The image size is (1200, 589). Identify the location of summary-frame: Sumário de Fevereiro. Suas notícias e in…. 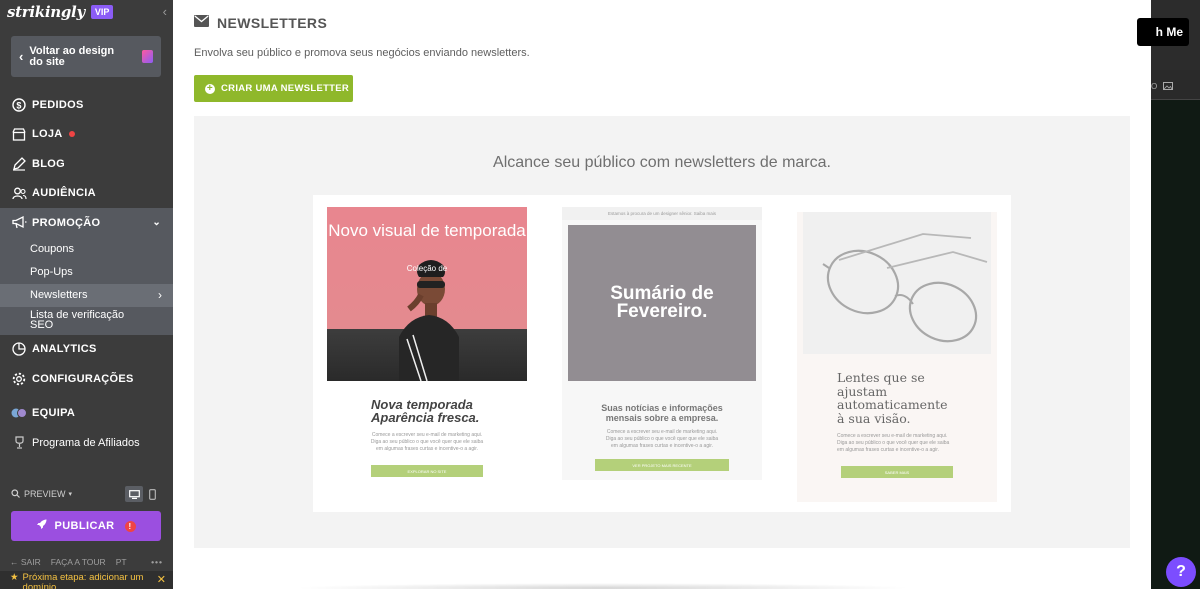
(662, 350).